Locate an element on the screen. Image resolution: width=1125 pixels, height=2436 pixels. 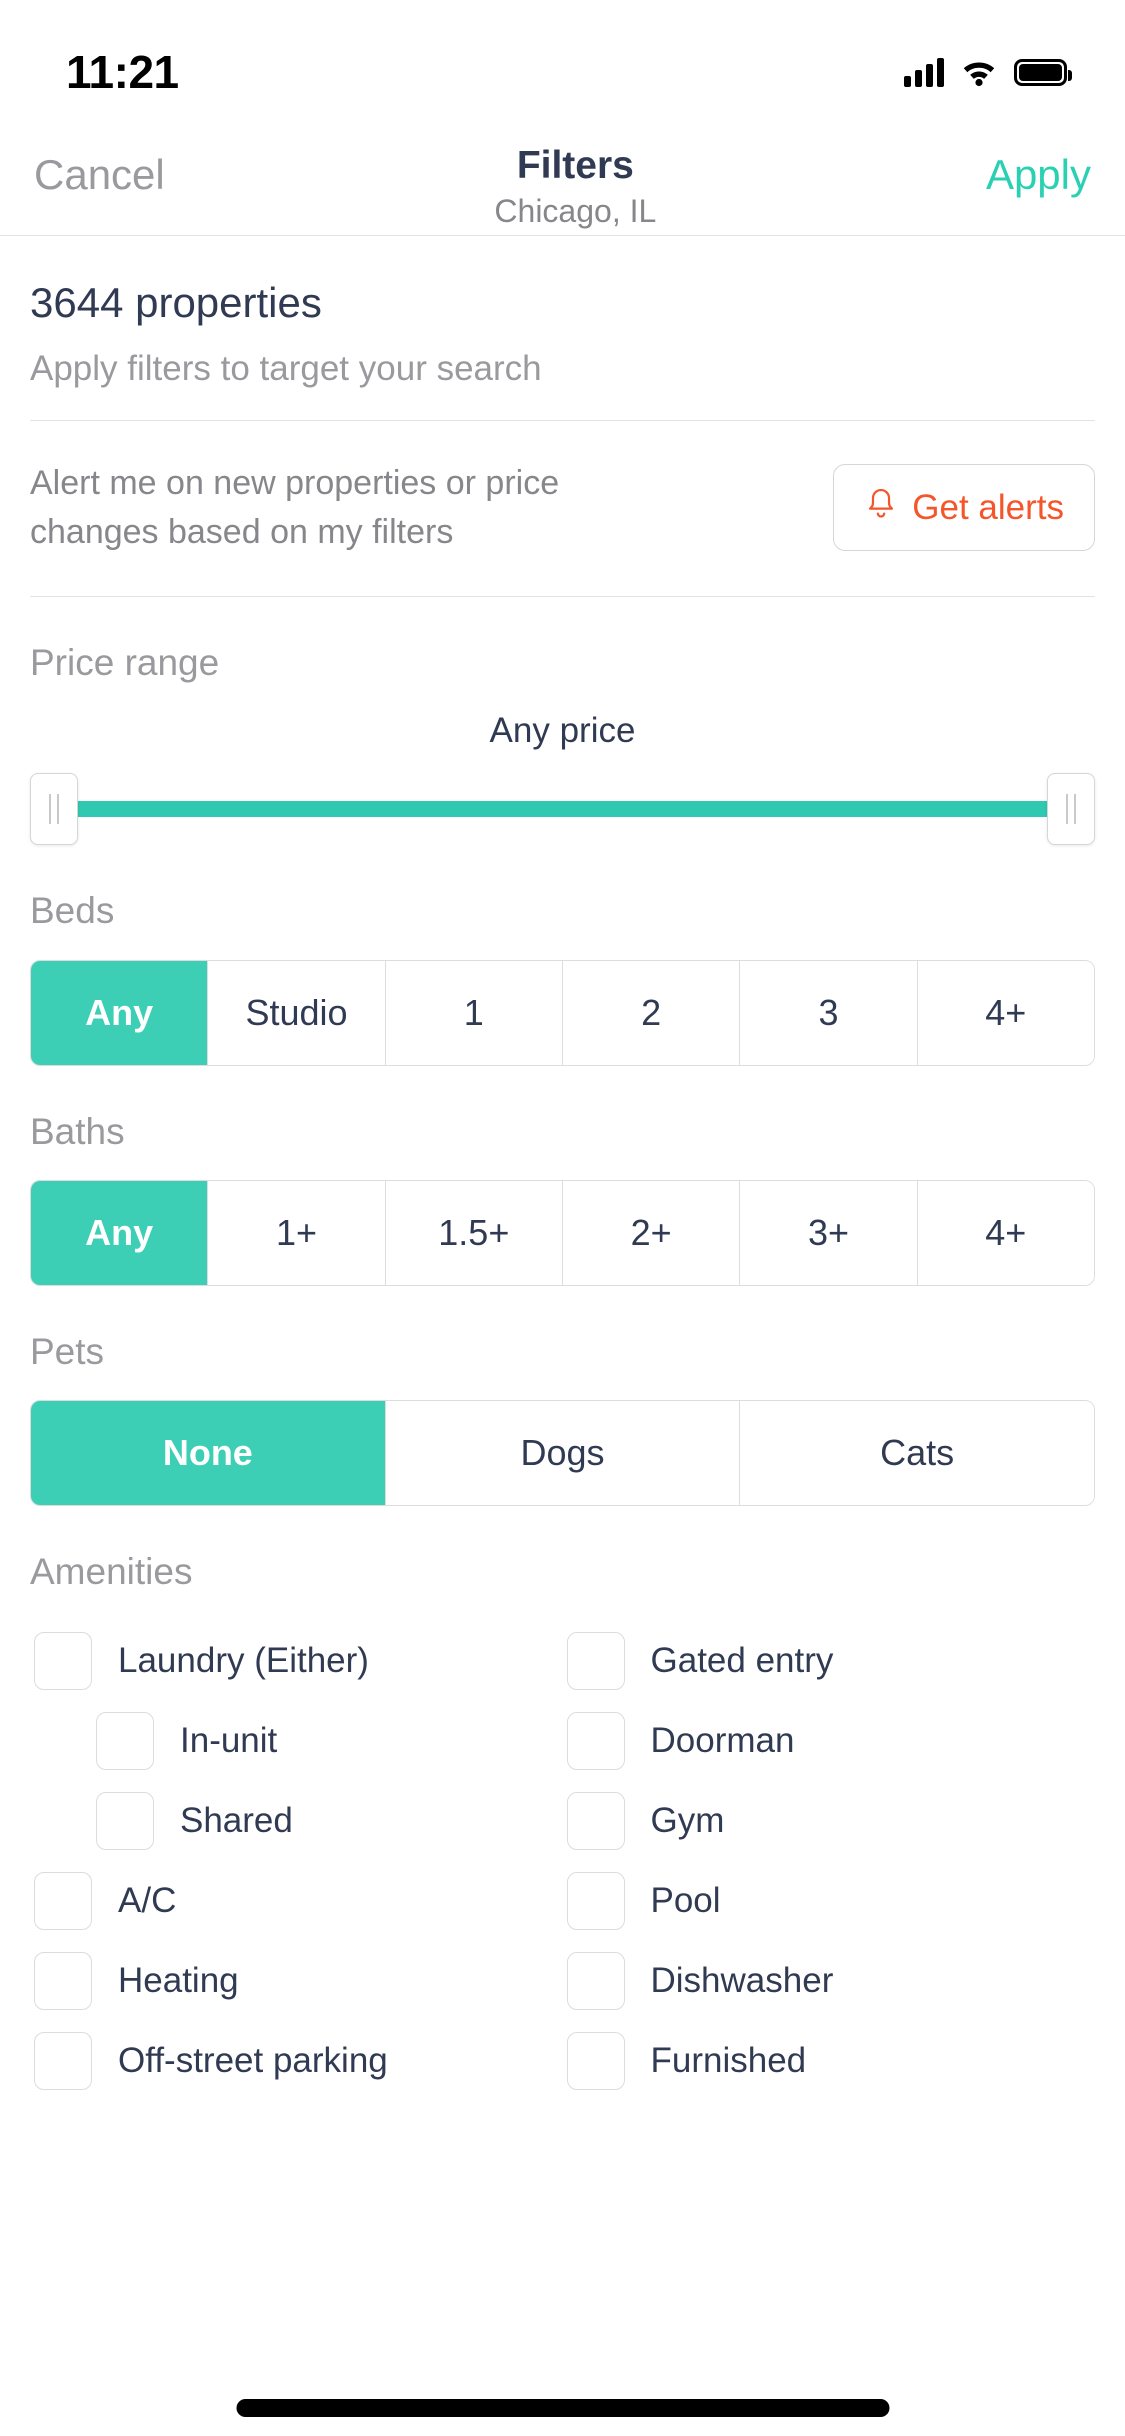
amenity-label: Doorman is located at coordinates (722, 1740).